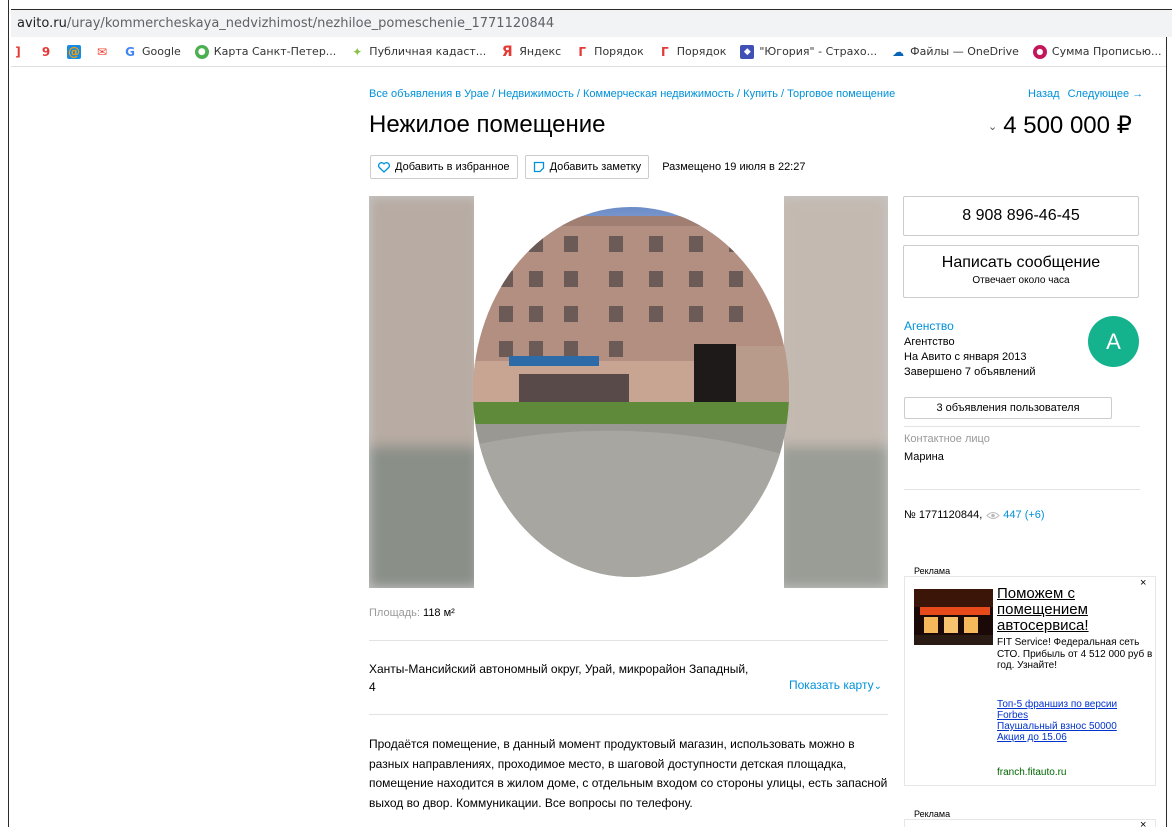 Image resolution: width=1172 pixels, height=827 pixels. Describe the element at coordinates (929, 342) in the screenshot. I see `seller-type: Агентство` at that location.